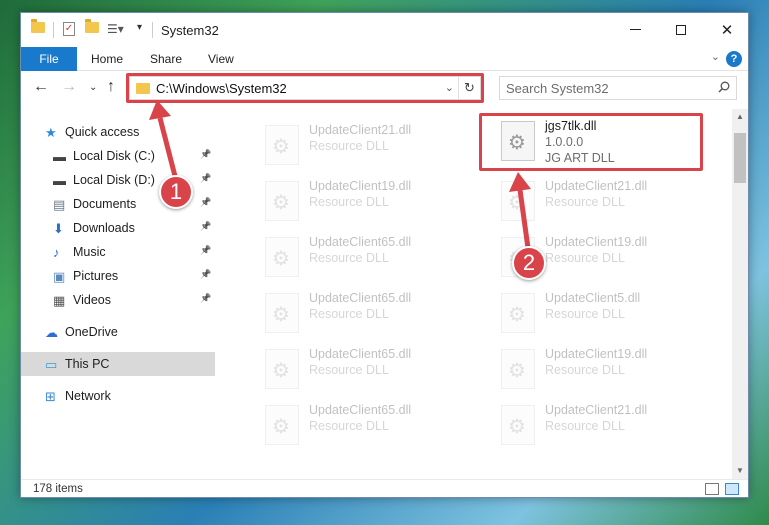 This screenshot has height=525, width=769. What do you see at coordinates (89, 252) in the screenshot?
I see `sidebar-item-label: Music` at bounding box center [89, 252].